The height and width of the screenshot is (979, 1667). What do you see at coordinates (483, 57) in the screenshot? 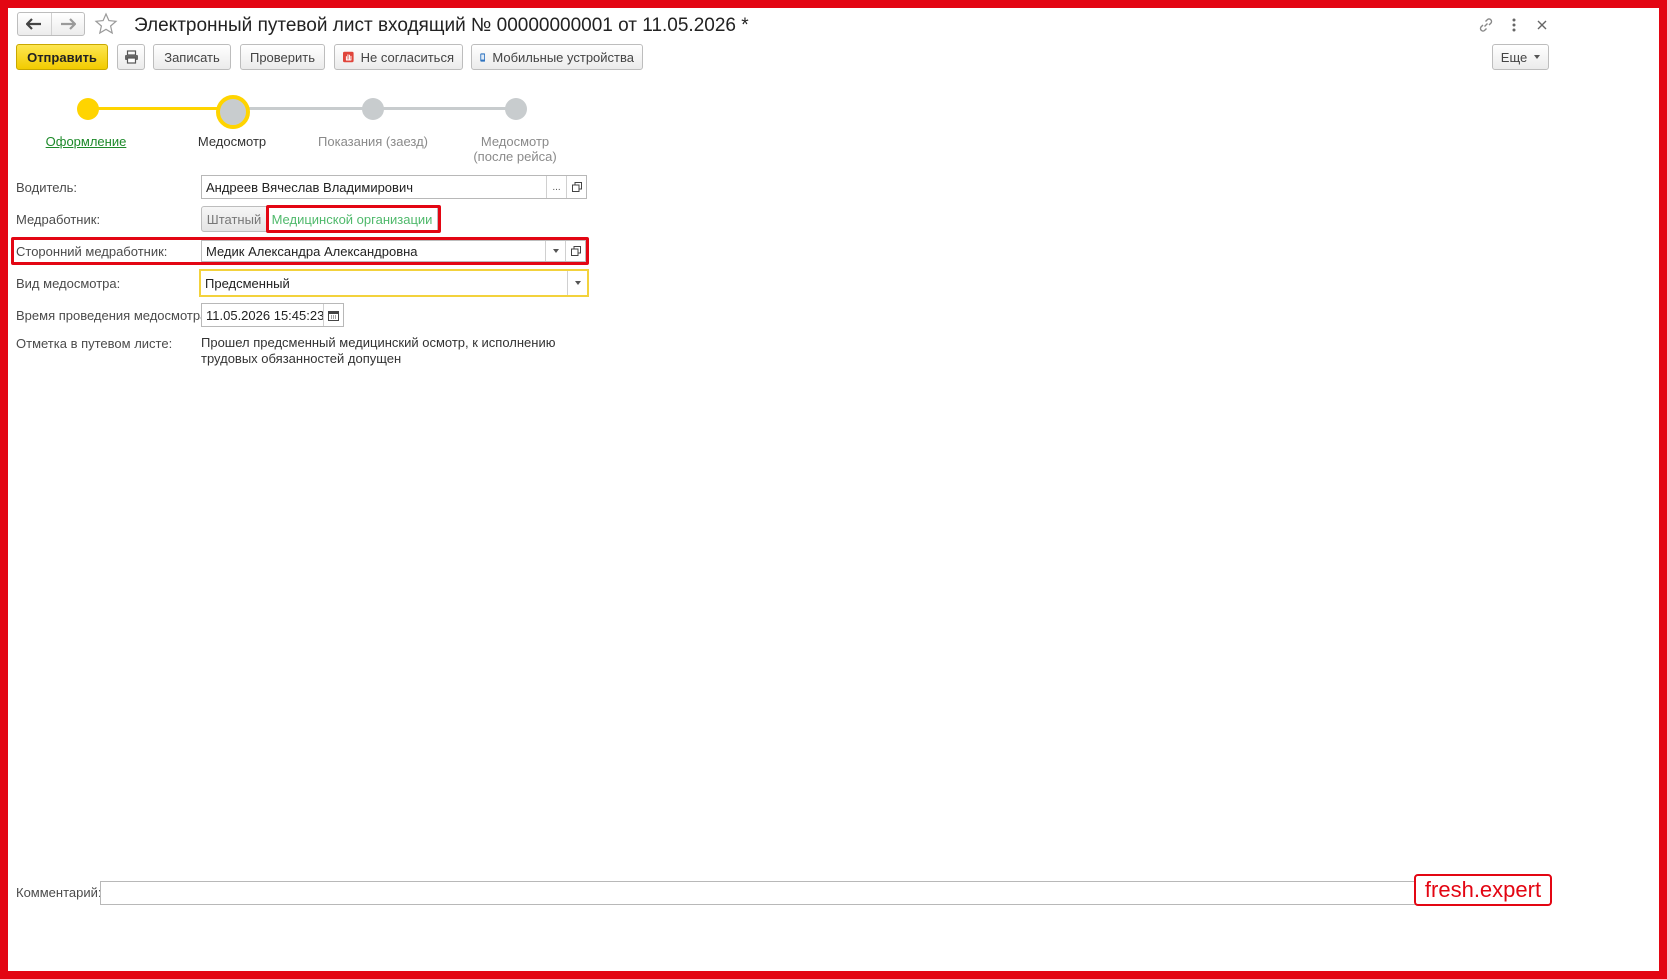
I see `mobile-phone-icon` at bounding box center [483, 57].